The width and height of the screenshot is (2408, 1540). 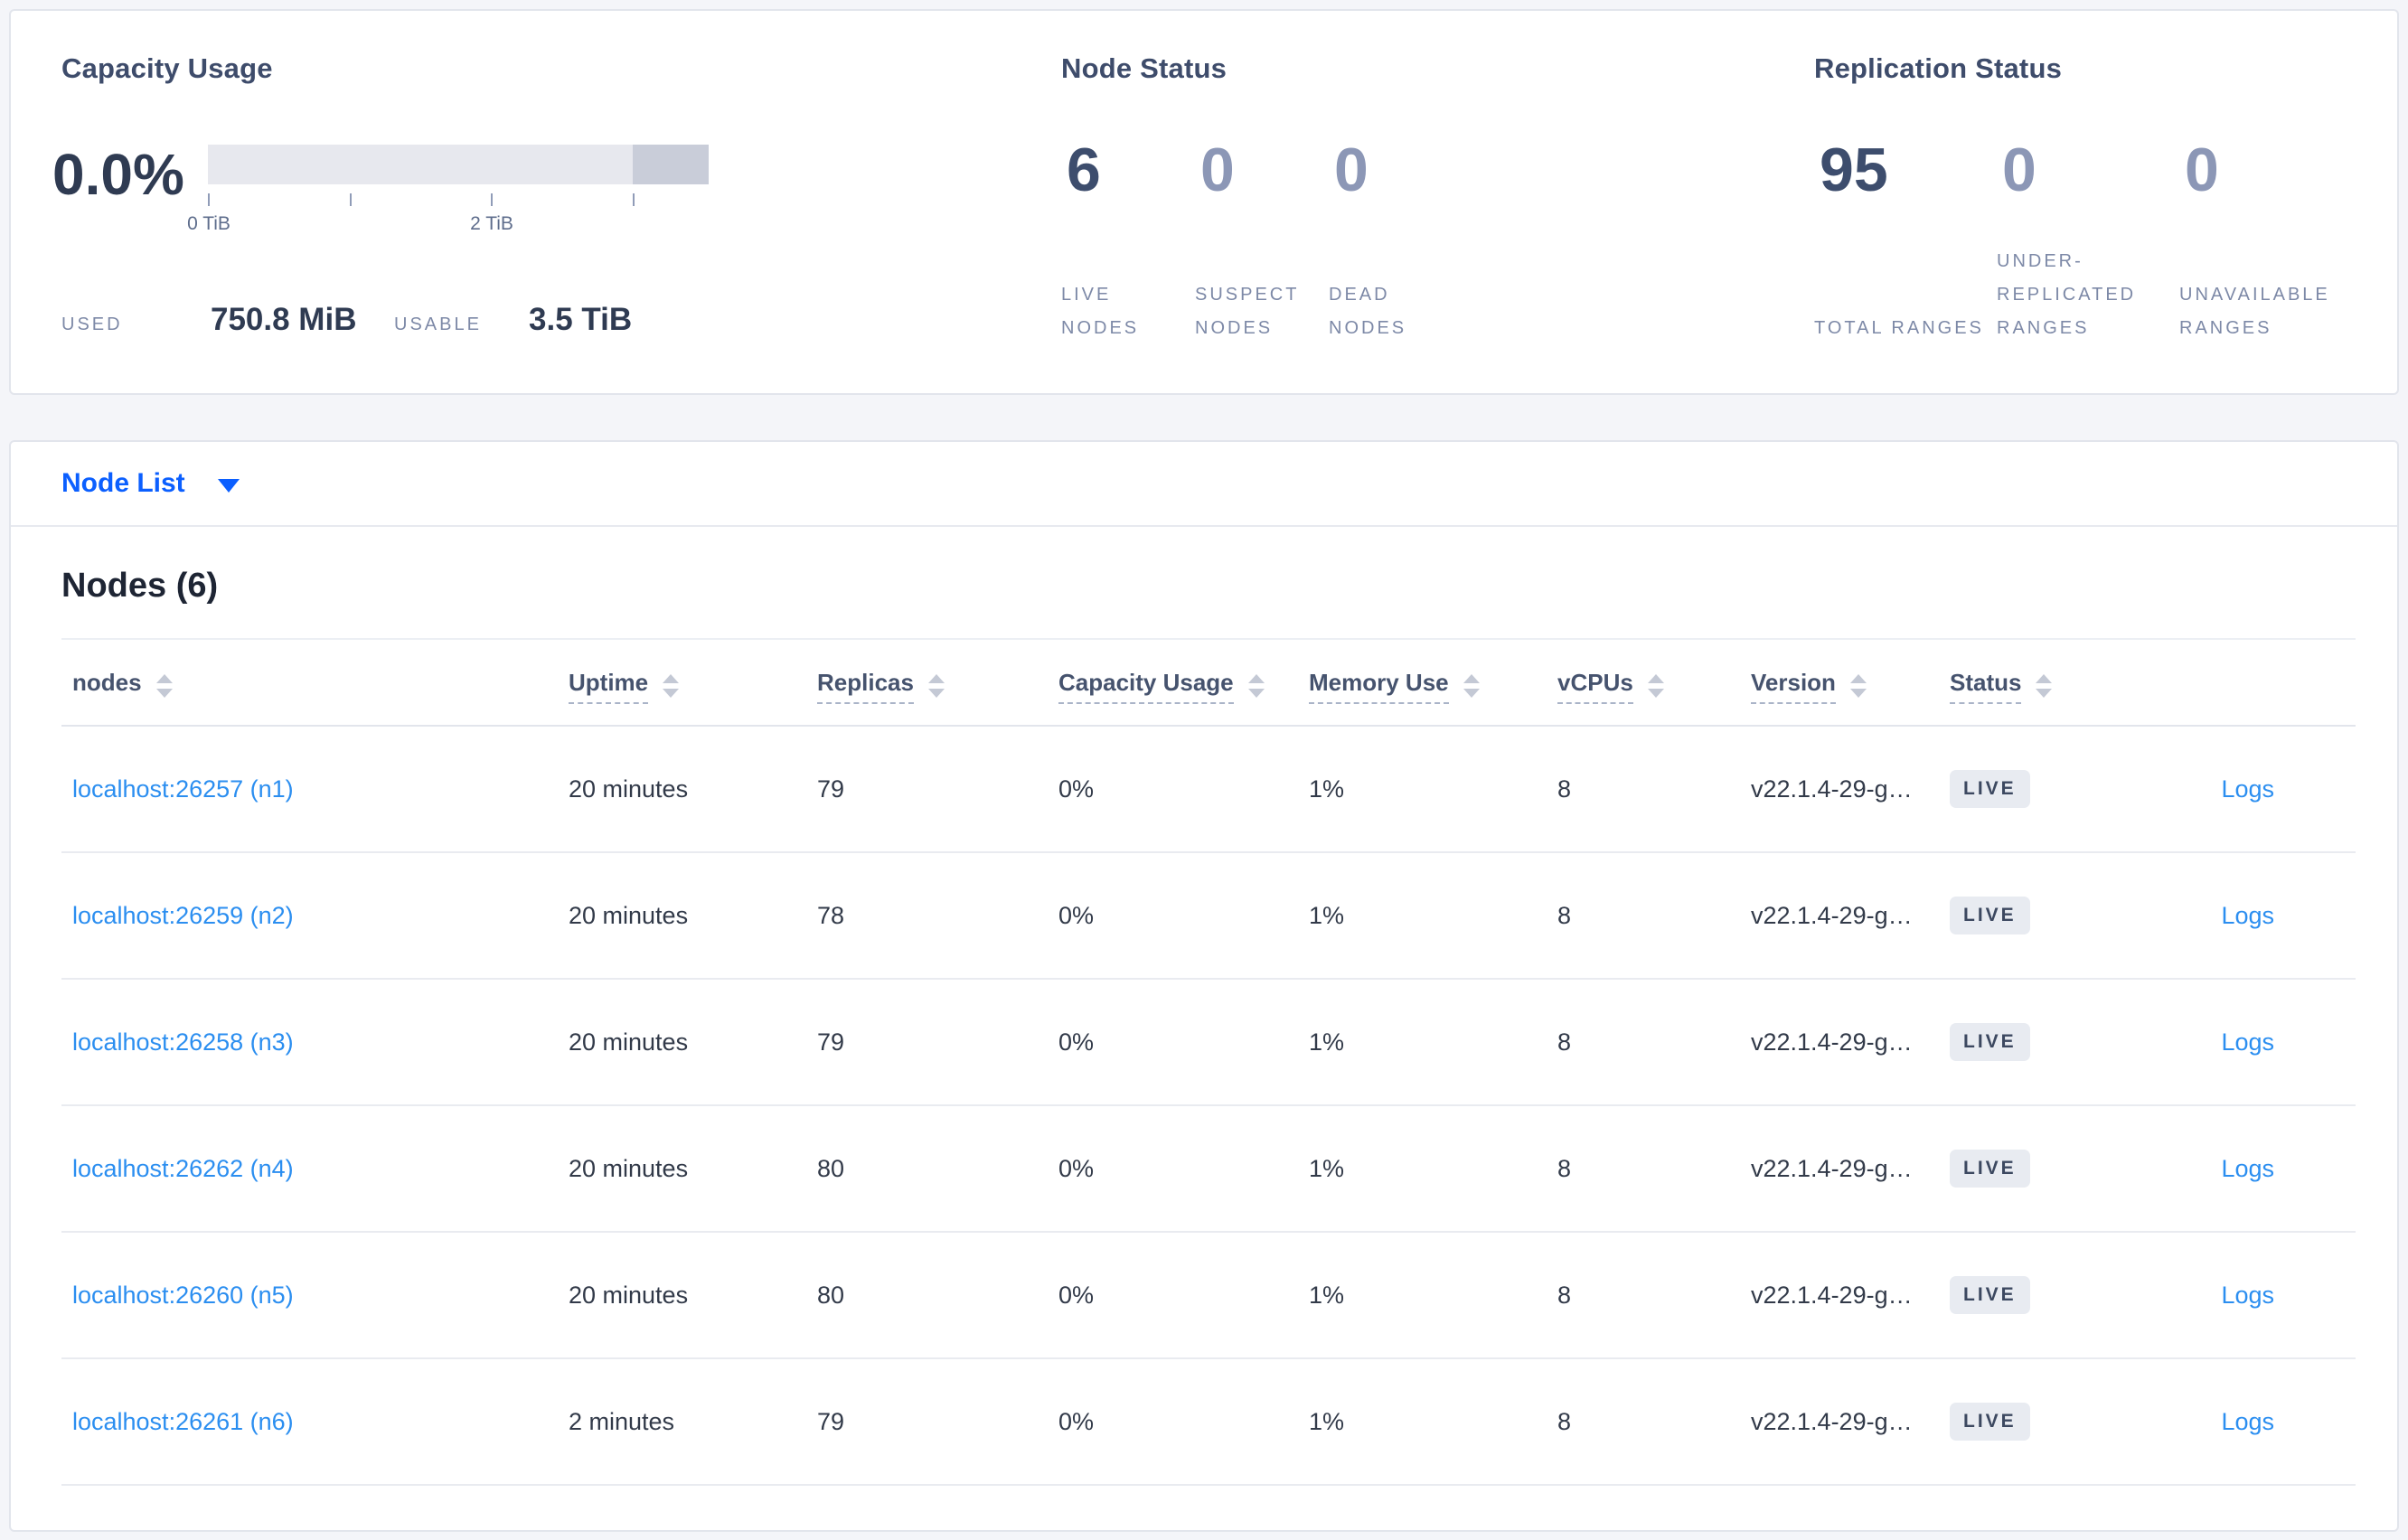 I want to click on under-replicated-ranges-value: 0, so click(x=2019, y=170).